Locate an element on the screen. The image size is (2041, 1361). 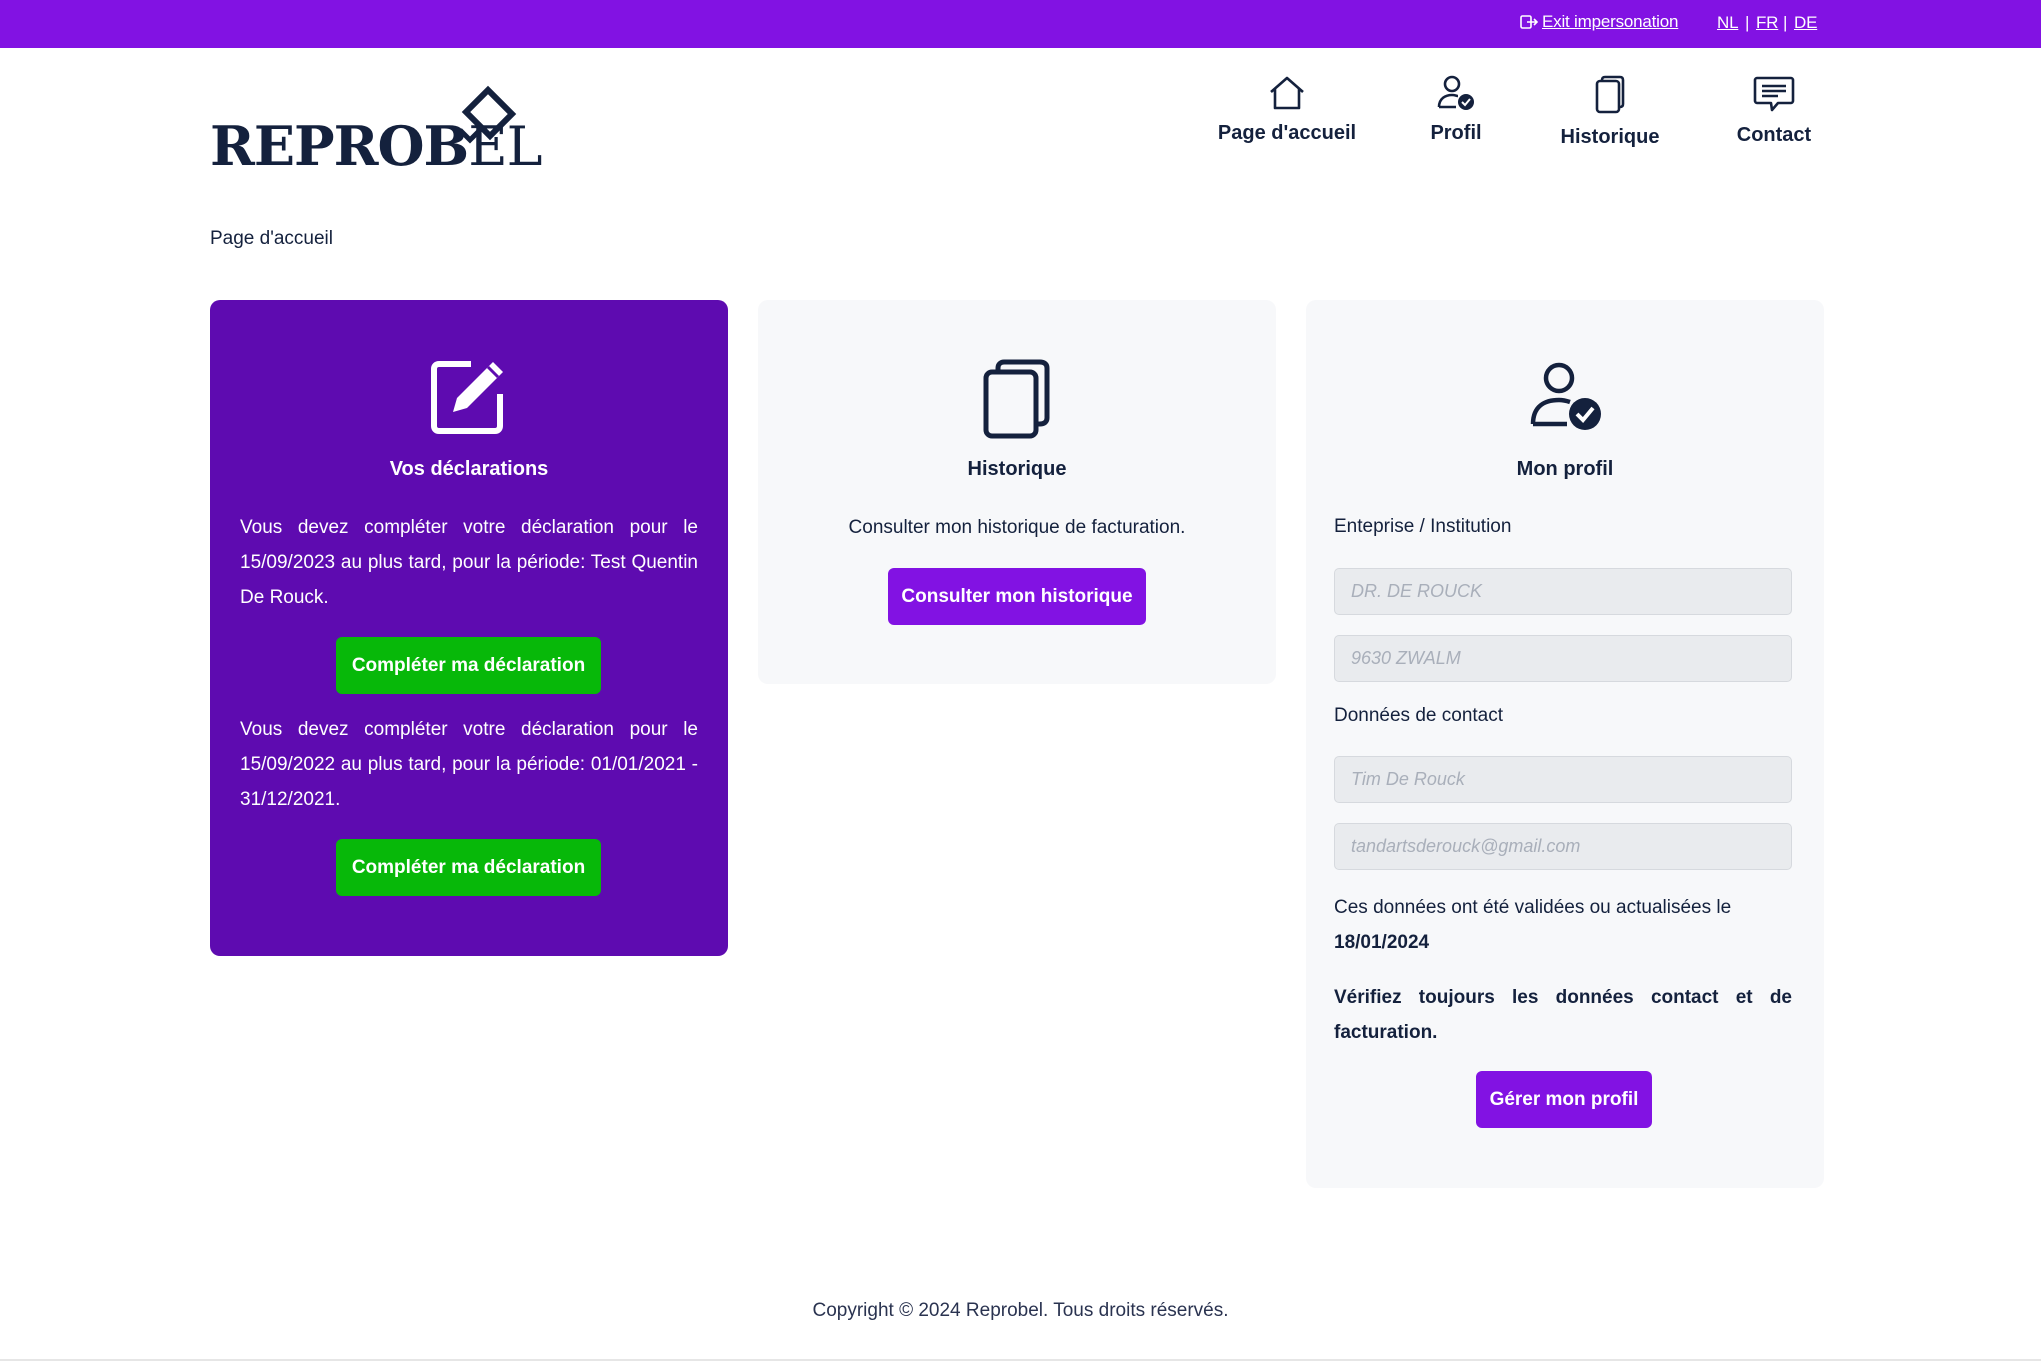
nav-history: Historique is located at coordinates (1610, 114).